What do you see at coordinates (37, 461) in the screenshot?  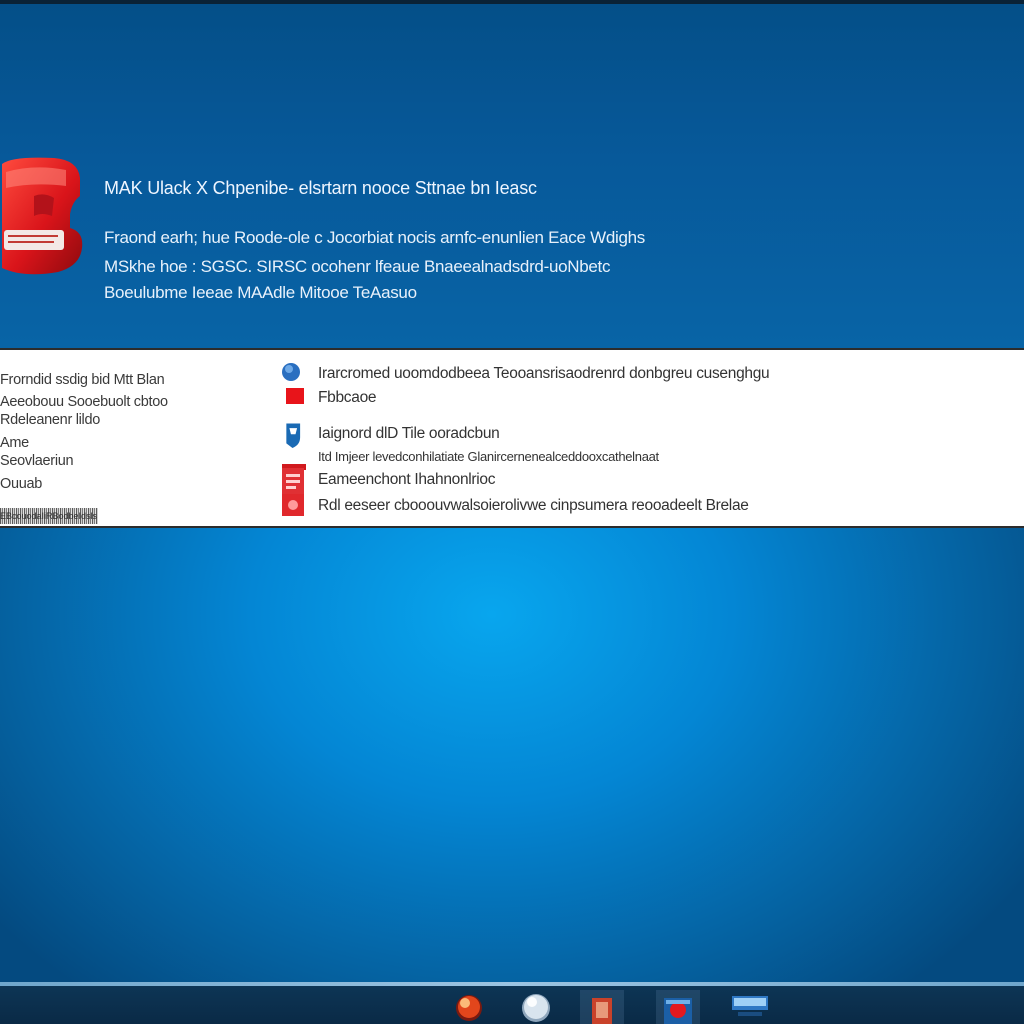 I see `sidebar-item-5: Seovlaeriun` at bounding box center [37, 461].